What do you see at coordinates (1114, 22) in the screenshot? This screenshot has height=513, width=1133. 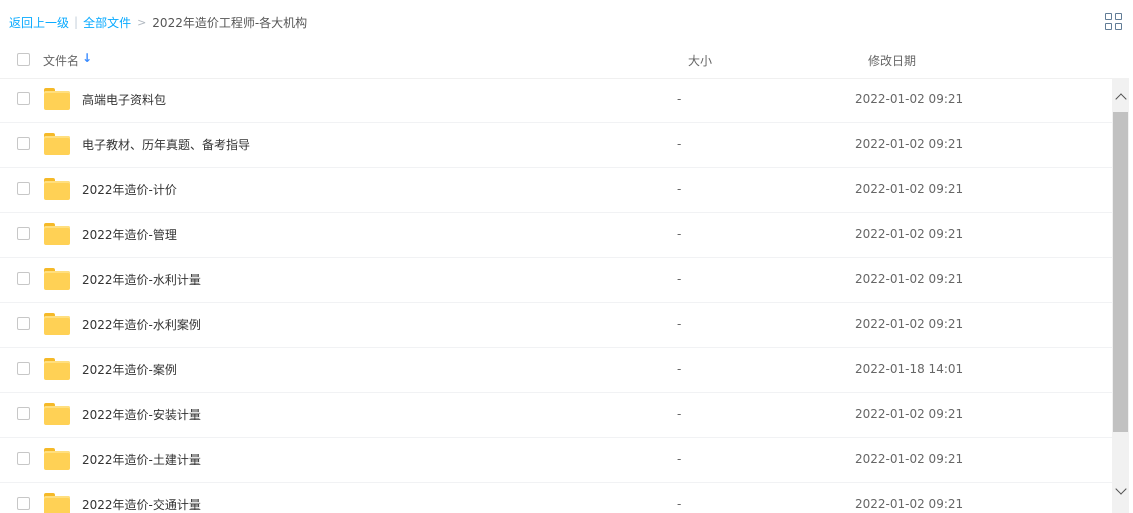 I see `grid-view-icon` at bounding box center [1114, 22].